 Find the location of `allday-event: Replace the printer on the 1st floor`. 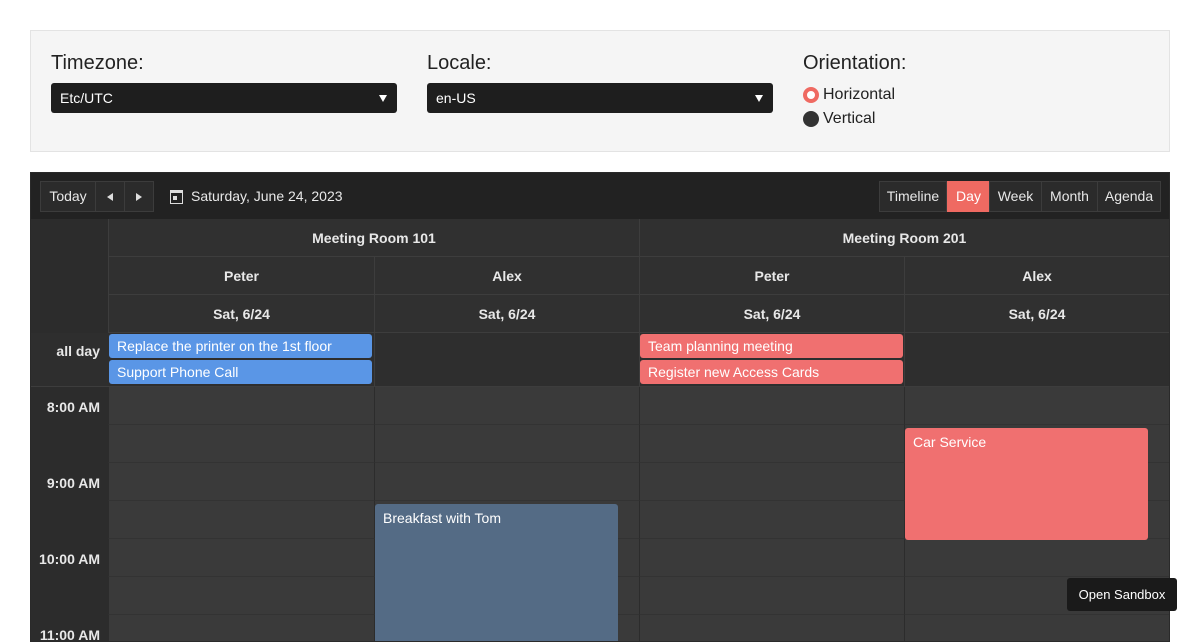

allday-event: Replace the printer on the 1st floor is located at coordinates (240, 346).